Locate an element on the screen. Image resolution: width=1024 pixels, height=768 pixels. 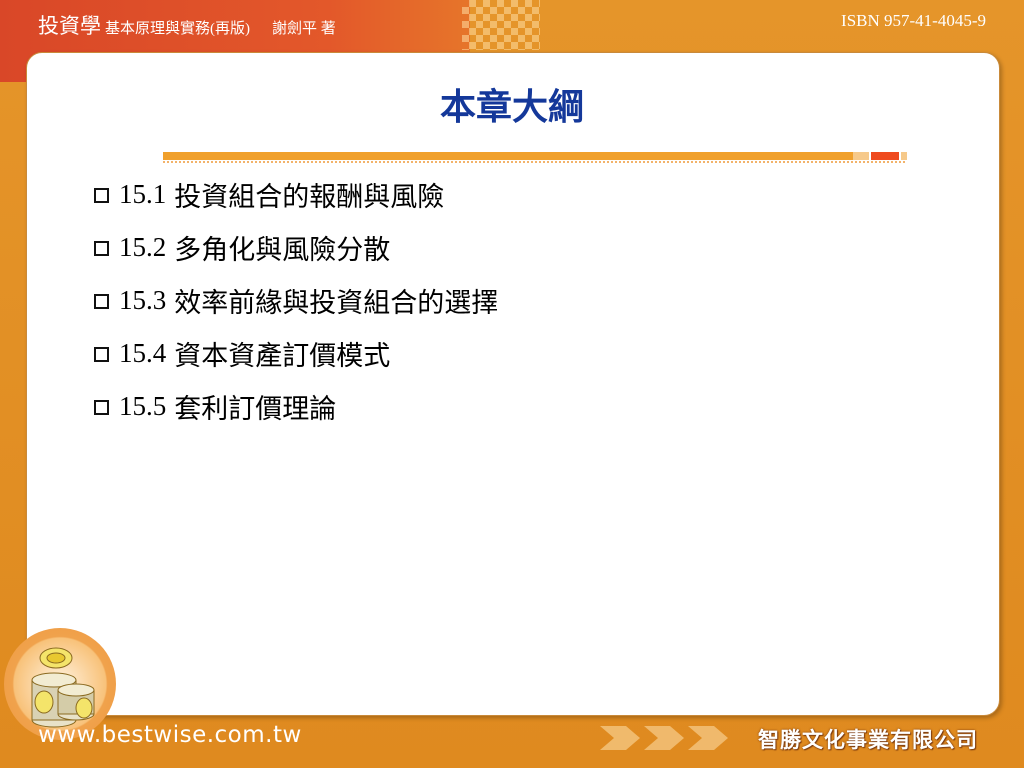
book-title: 投資學 基本原理與實務(再版) 謝劍平 著 is located at coordinates (187, 25).